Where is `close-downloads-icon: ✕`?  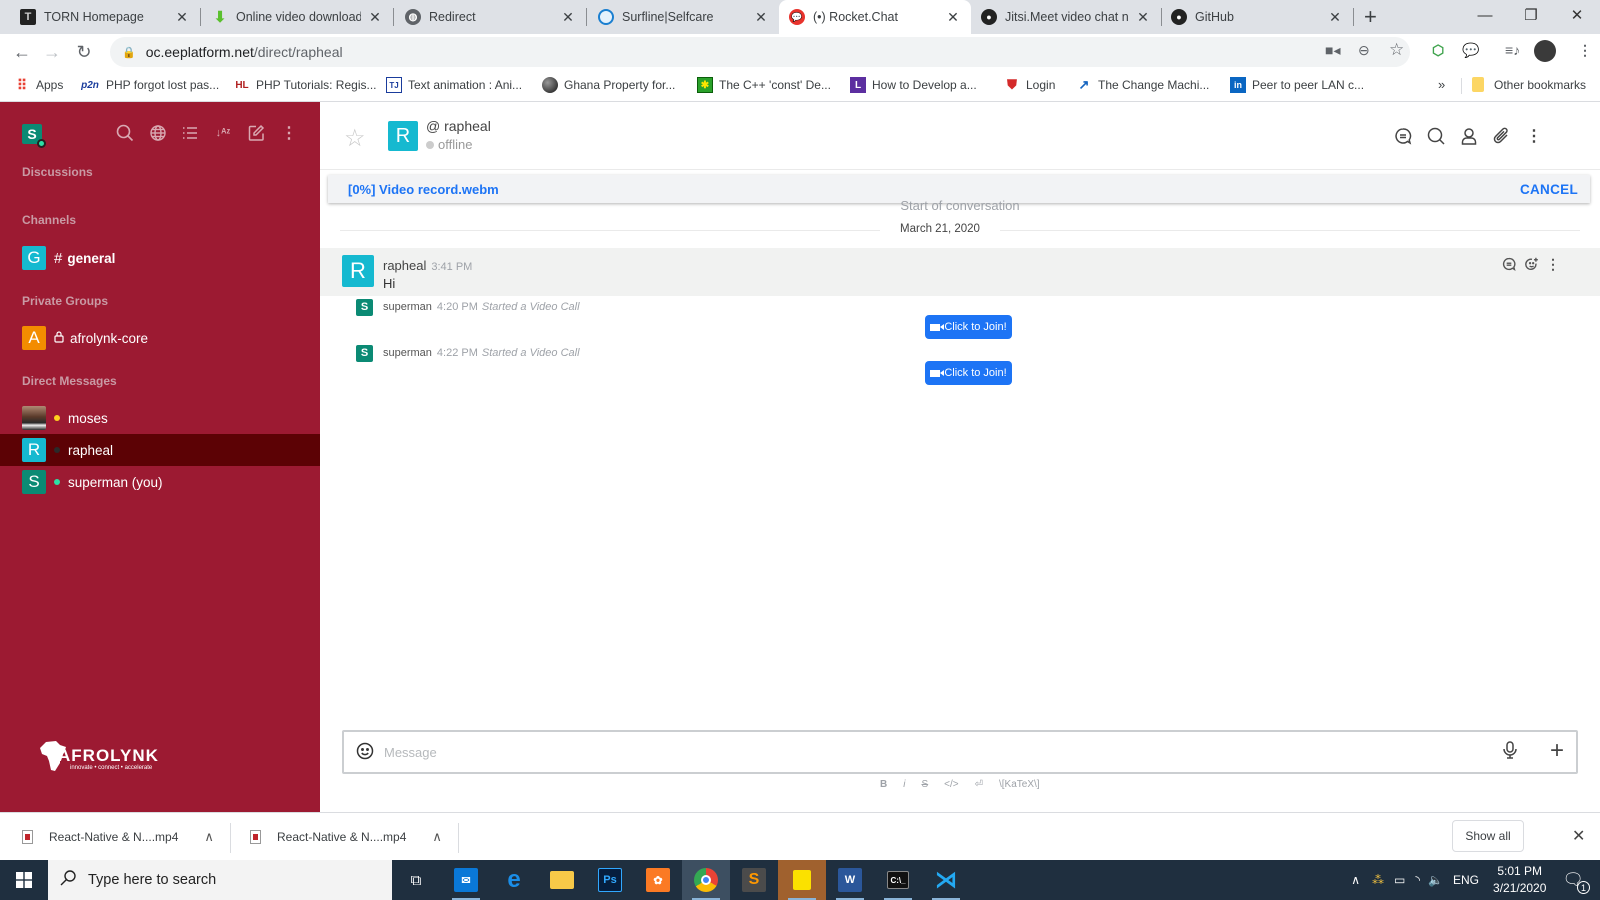
close-downloads-icon: ✕ is located at coordinates (1578, 836).